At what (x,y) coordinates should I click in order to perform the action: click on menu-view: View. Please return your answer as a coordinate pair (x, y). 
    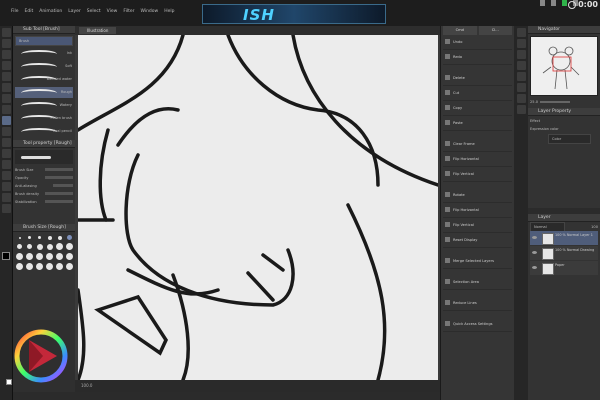
    Looking at the image, I should click on (112, 11).